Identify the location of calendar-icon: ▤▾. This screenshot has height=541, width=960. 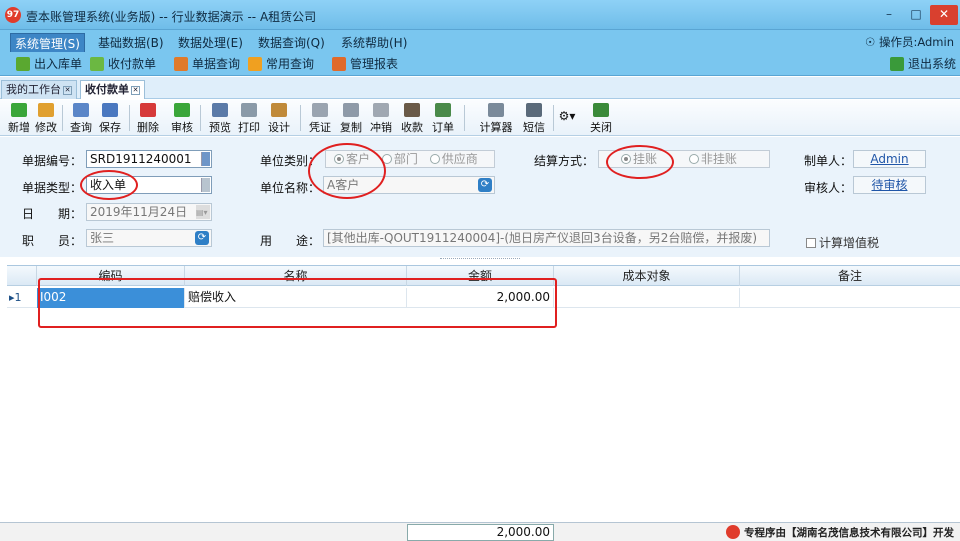
(203, 212).